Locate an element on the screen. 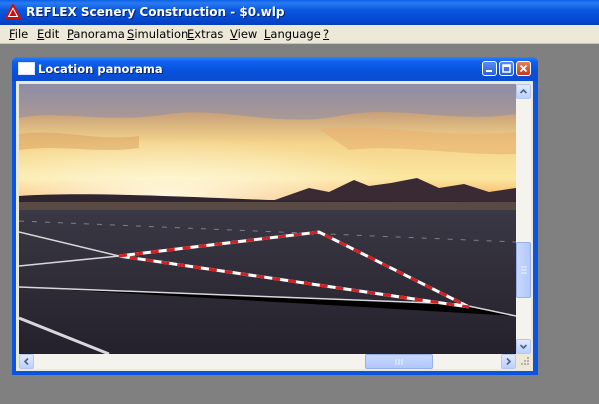 This screenshot has width=599, height=404. app-title: REFLEX Scenery Construction - $0.wlp is located at coordinates (155, 12).